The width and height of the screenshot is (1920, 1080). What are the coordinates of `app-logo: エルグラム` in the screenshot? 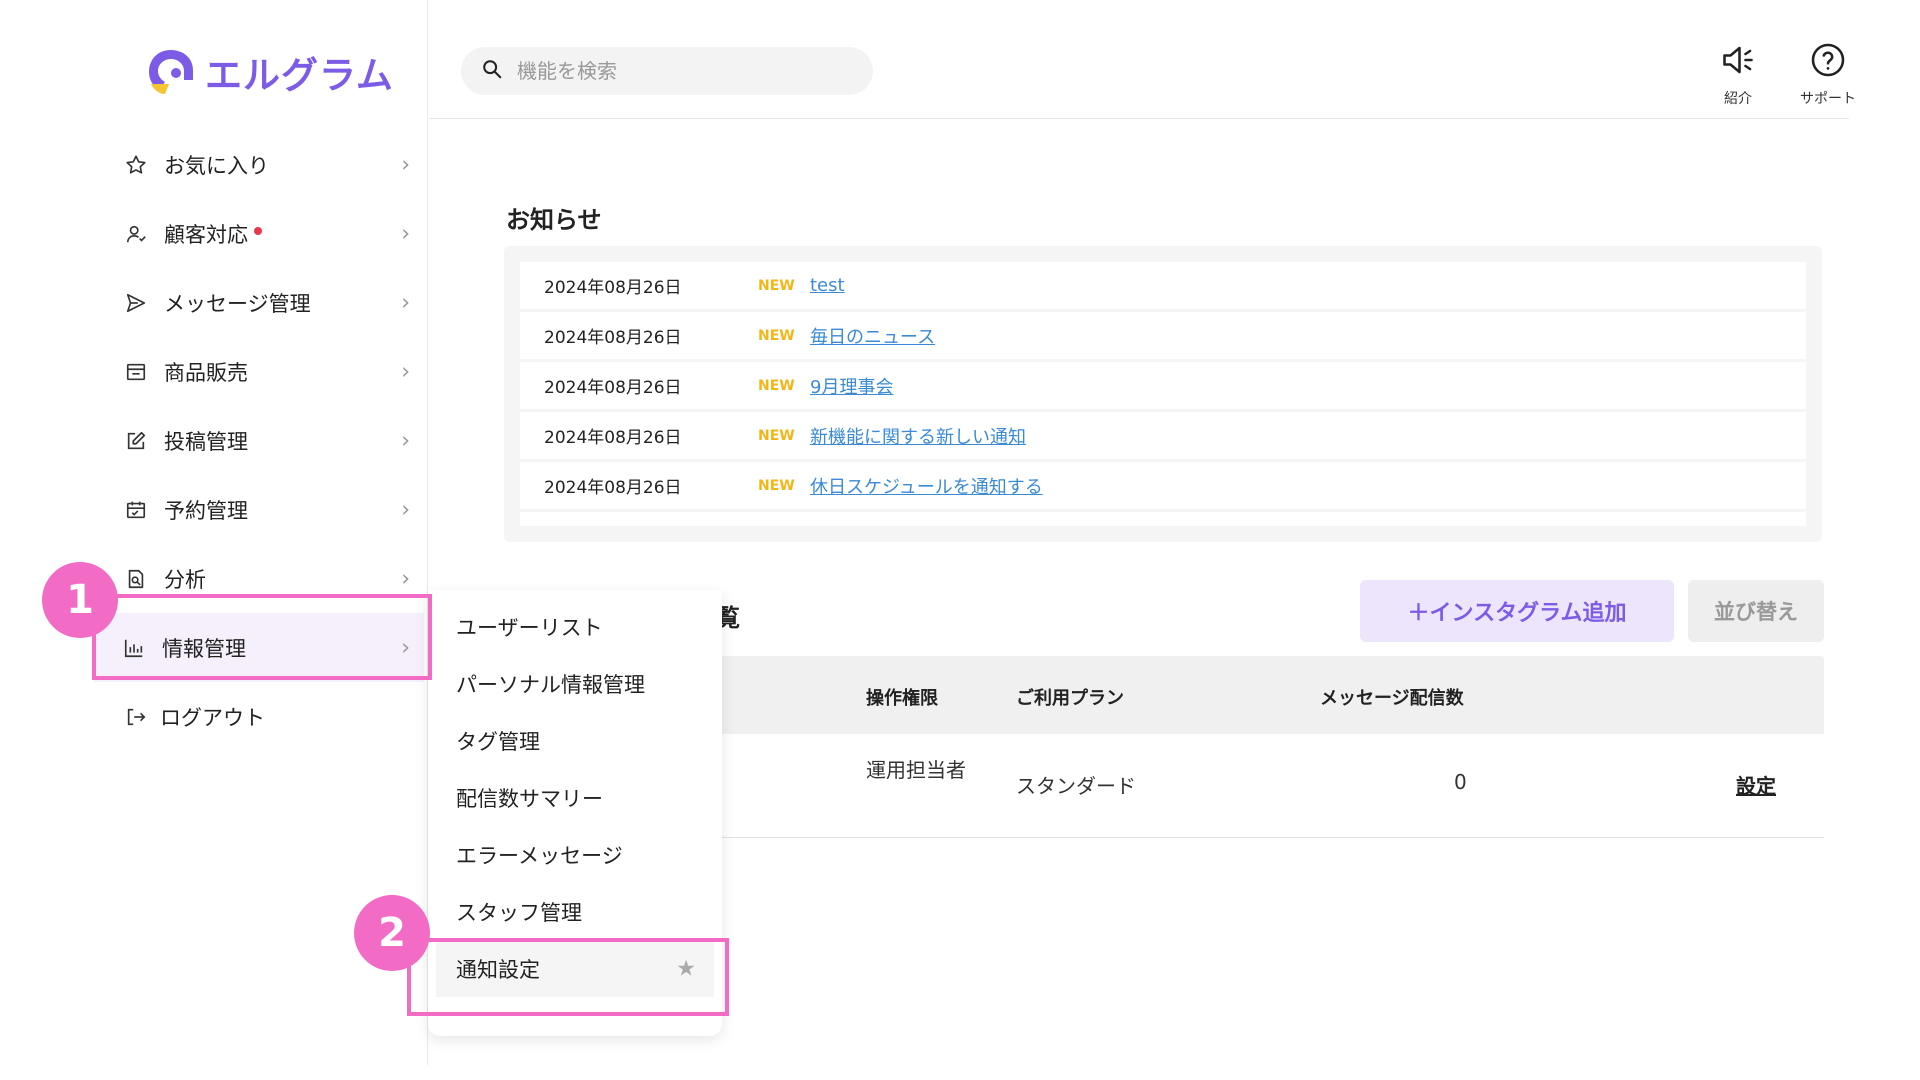 It's located at (269, 72).